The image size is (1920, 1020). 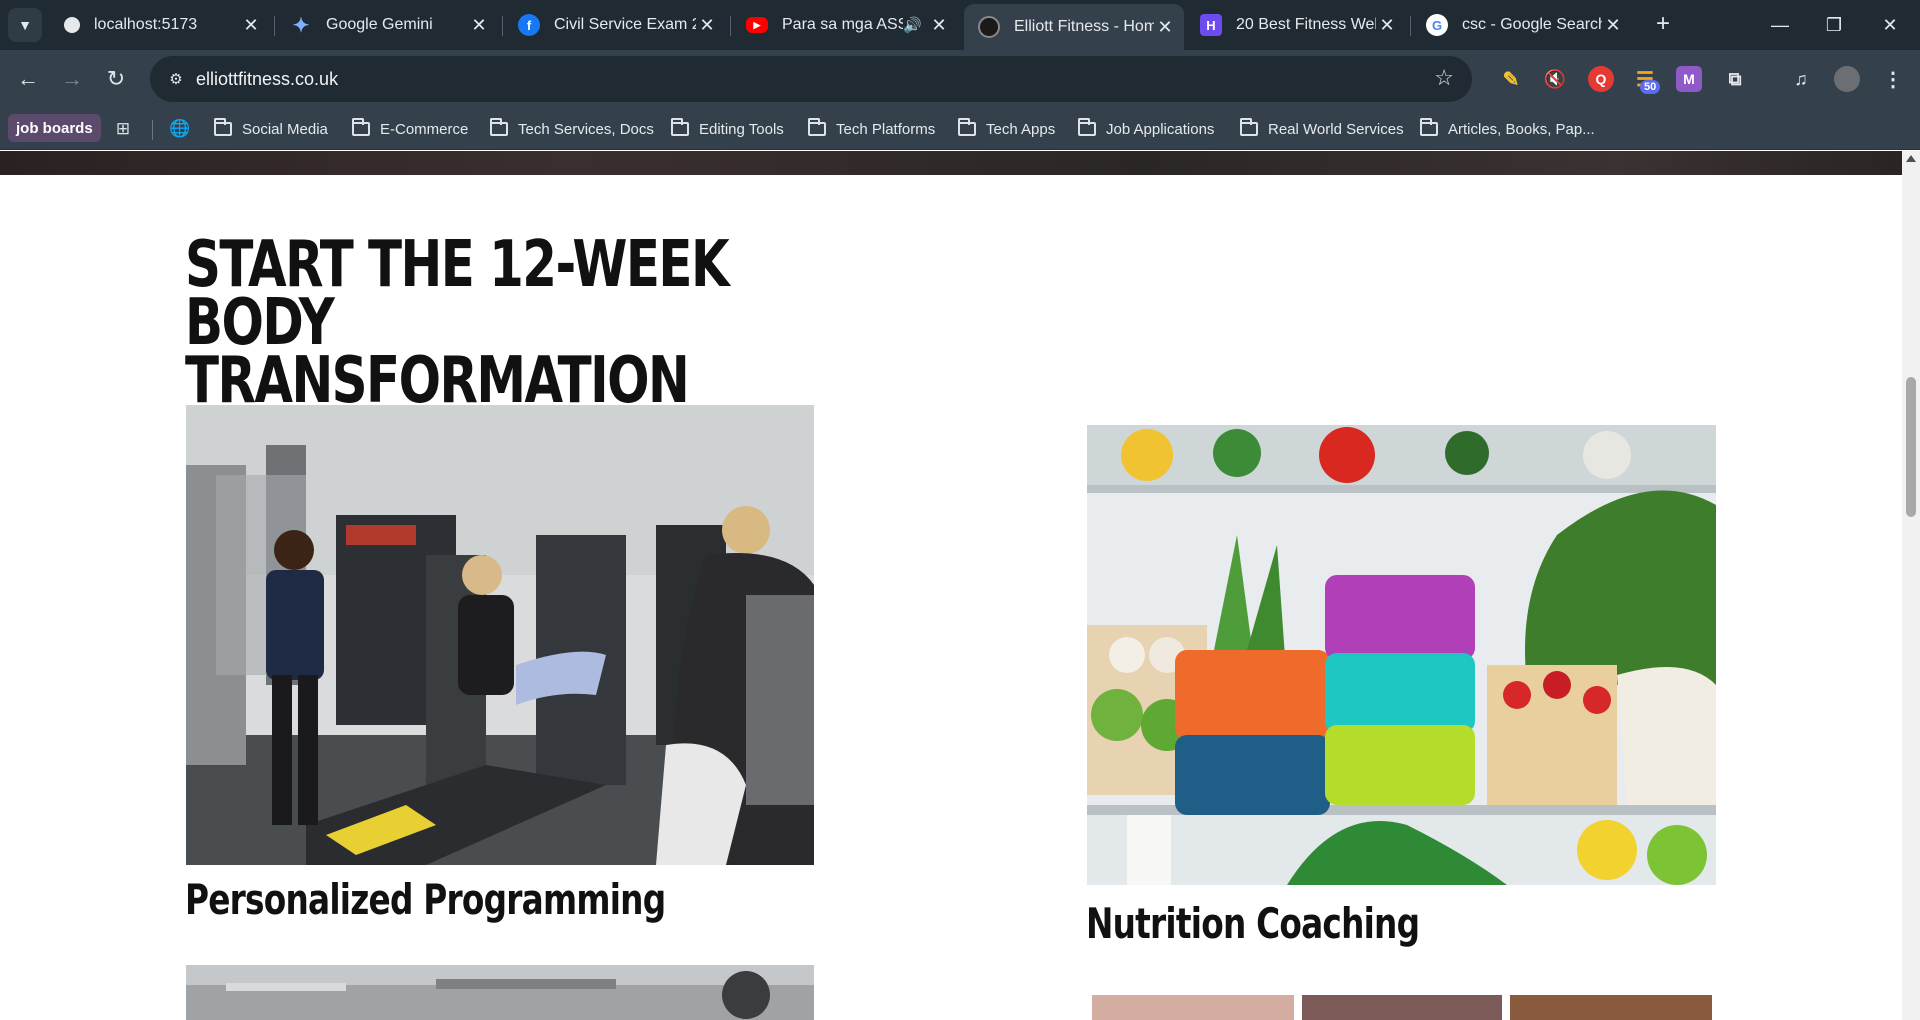 What do you see at coordinates (757, 25) in the screenshot?
I see `youtube-icon: ▶` at bounding box center [757, 25].